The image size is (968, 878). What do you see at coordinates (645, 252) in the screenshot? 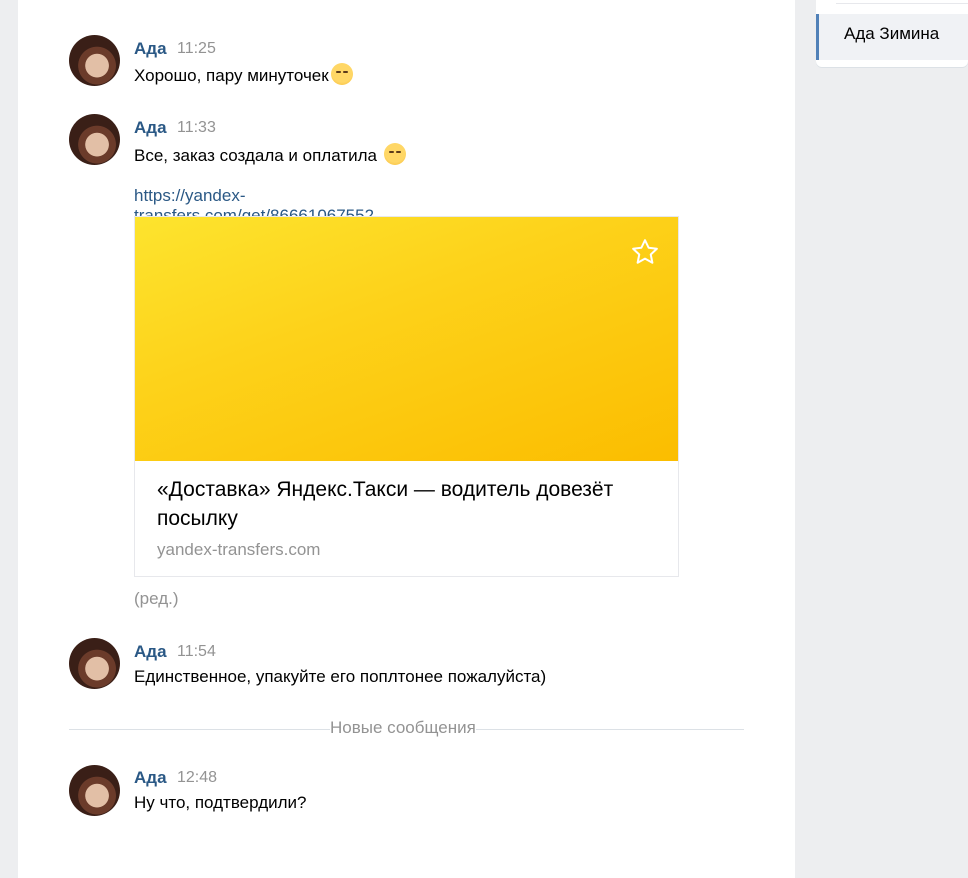
I see `star-icon` at bounding box center [645, 252].